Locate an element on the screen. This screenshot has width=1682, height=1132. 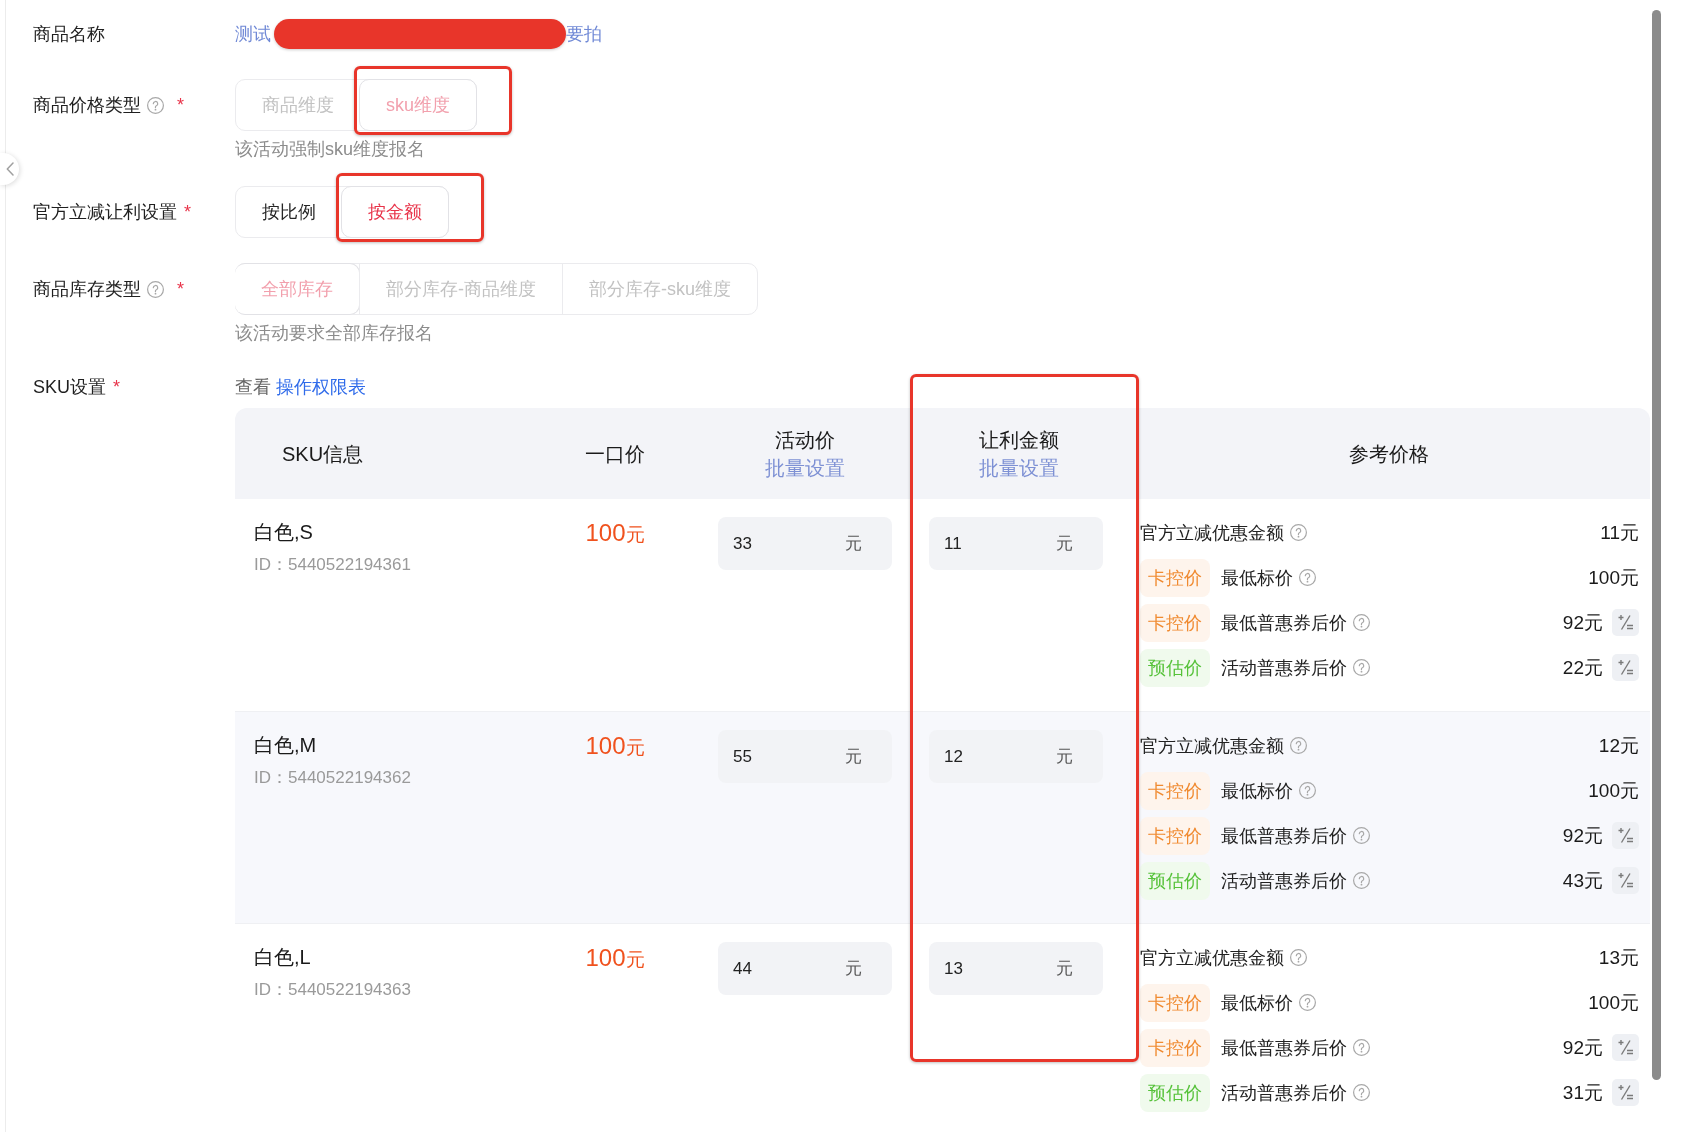
field-label: 商品名称 is located at coordinates (69, 34).